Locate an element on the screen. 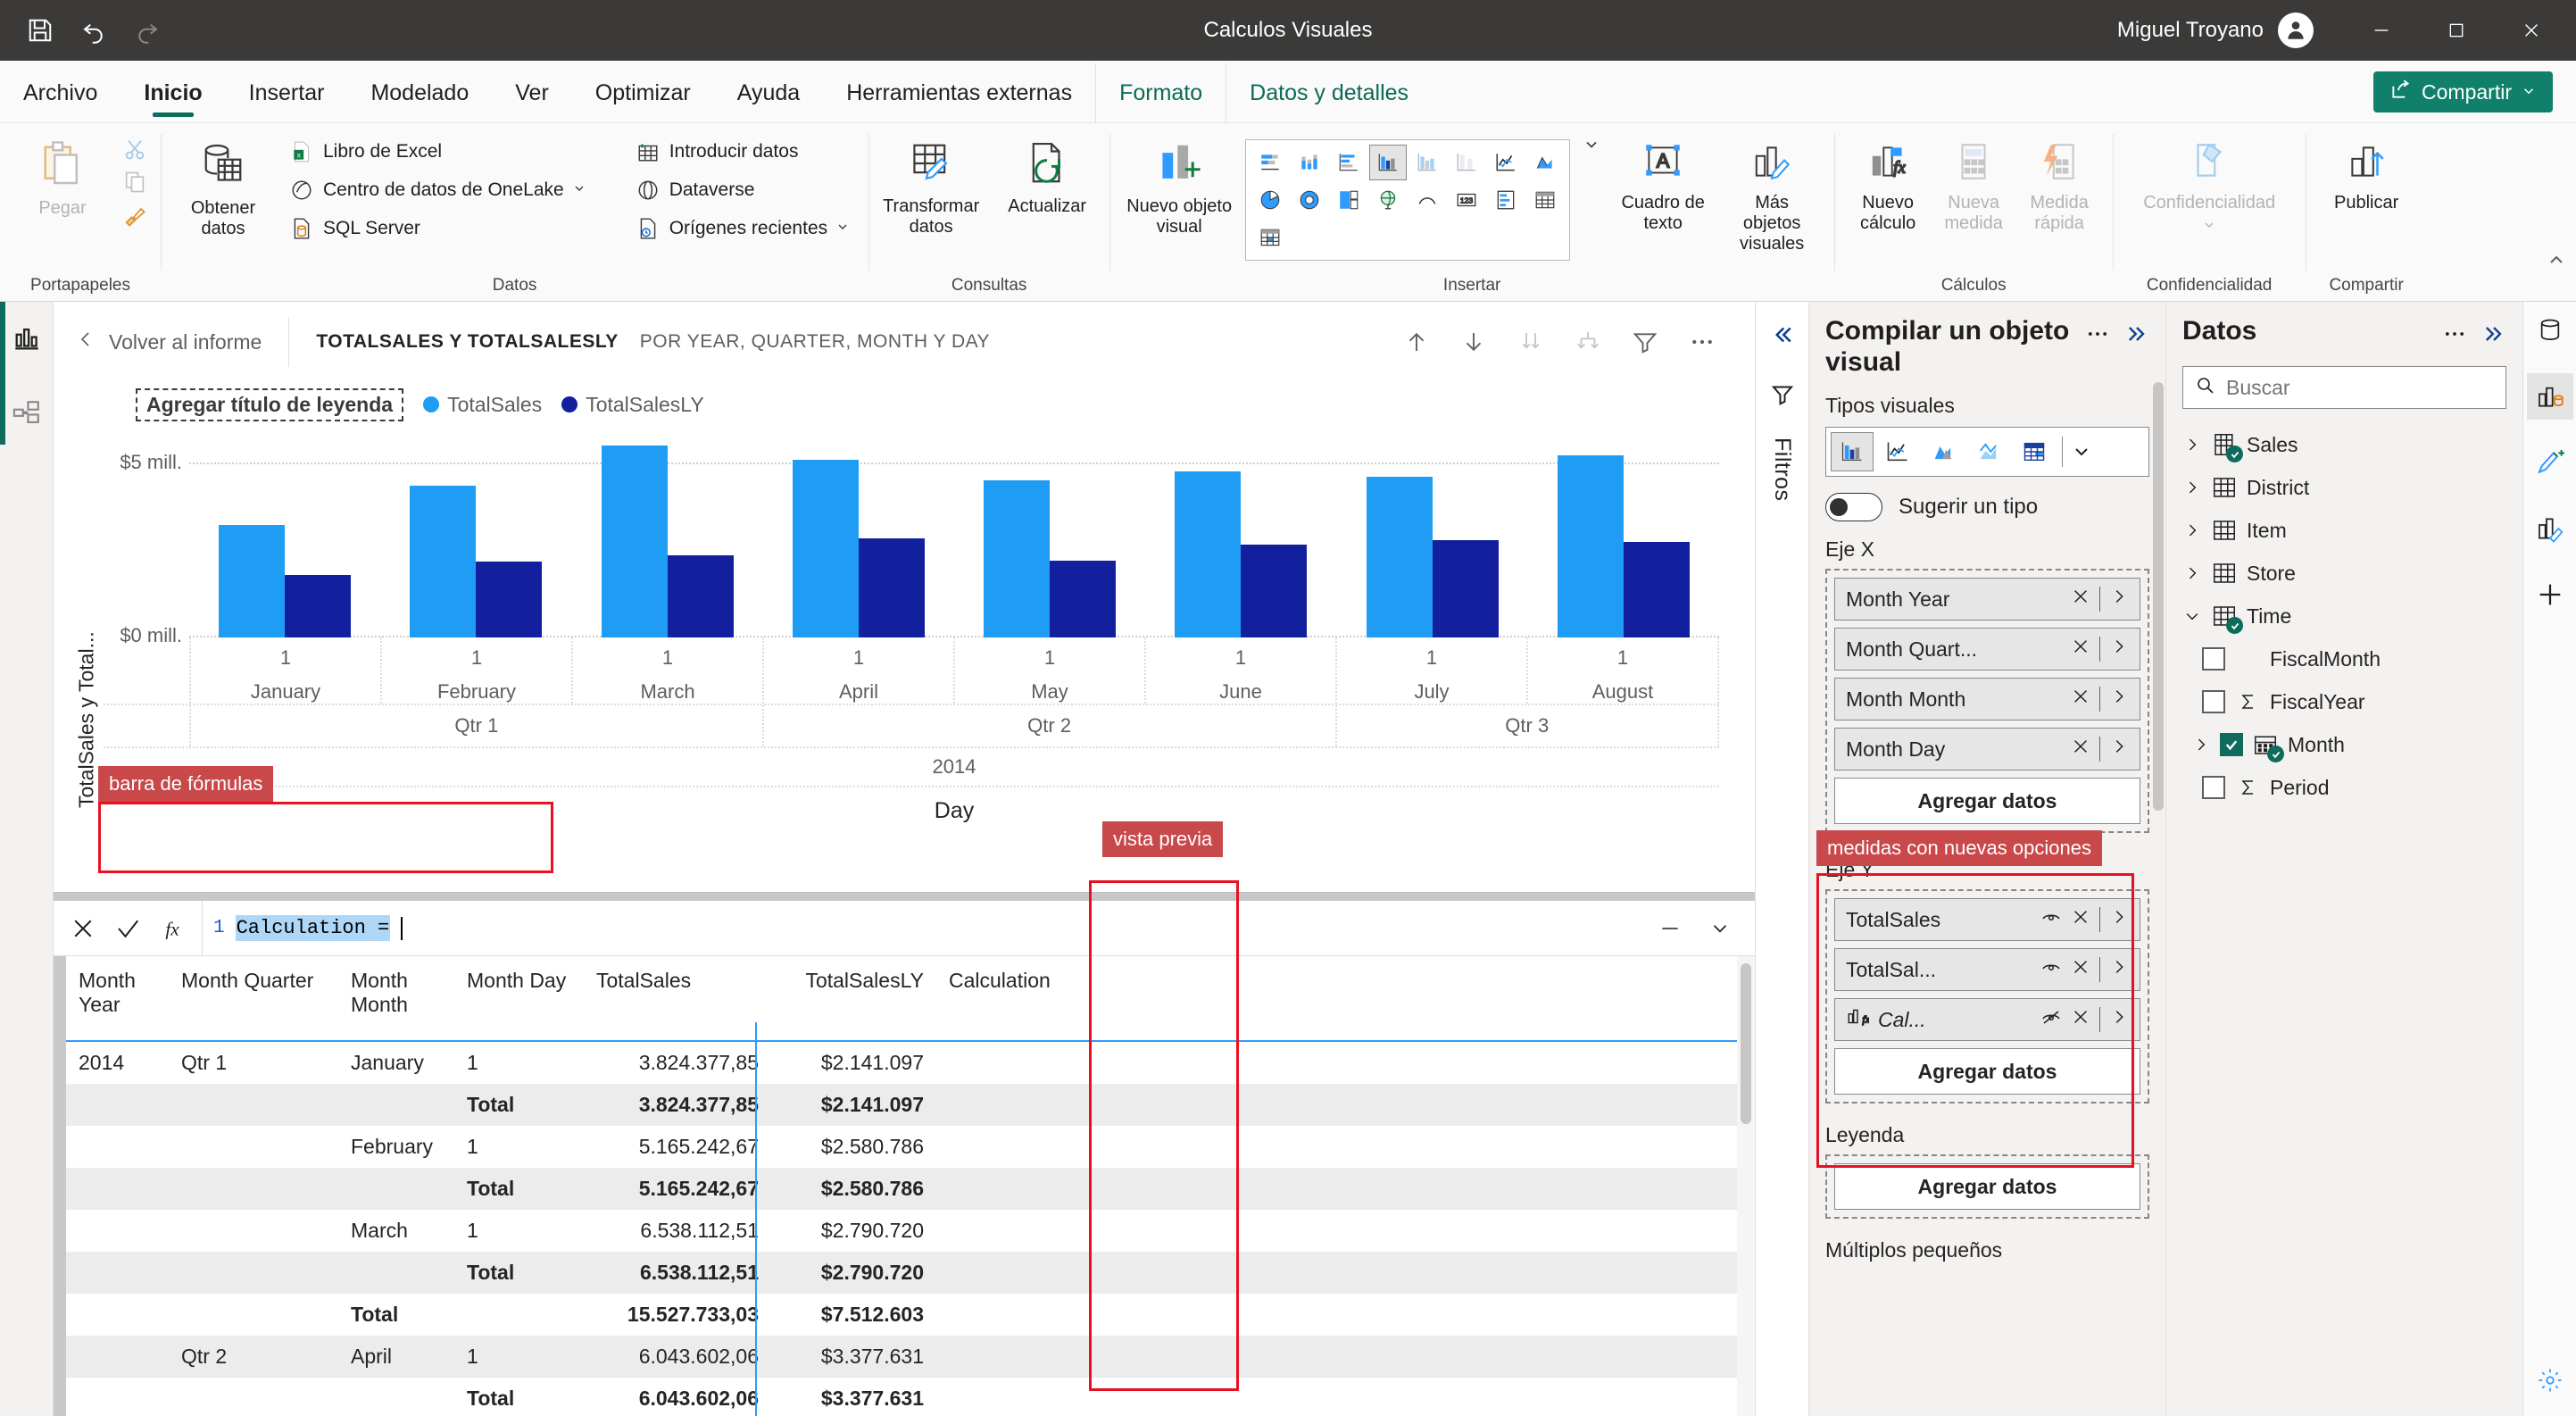 The width and height of the screenshot is (2576, 1416). tab-formato: Formato is located at coordinates (1160, 92).